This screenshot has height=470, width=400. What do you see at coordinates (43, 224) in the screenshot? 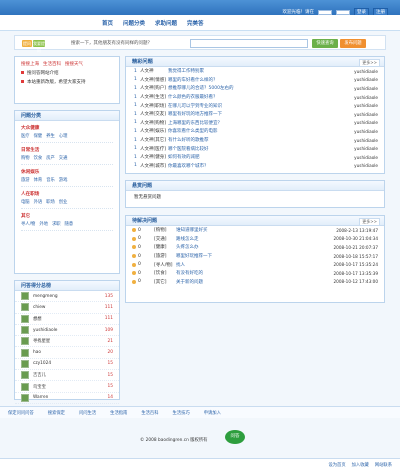
I see `category-item: 外地` at bounding box center [43, 224].